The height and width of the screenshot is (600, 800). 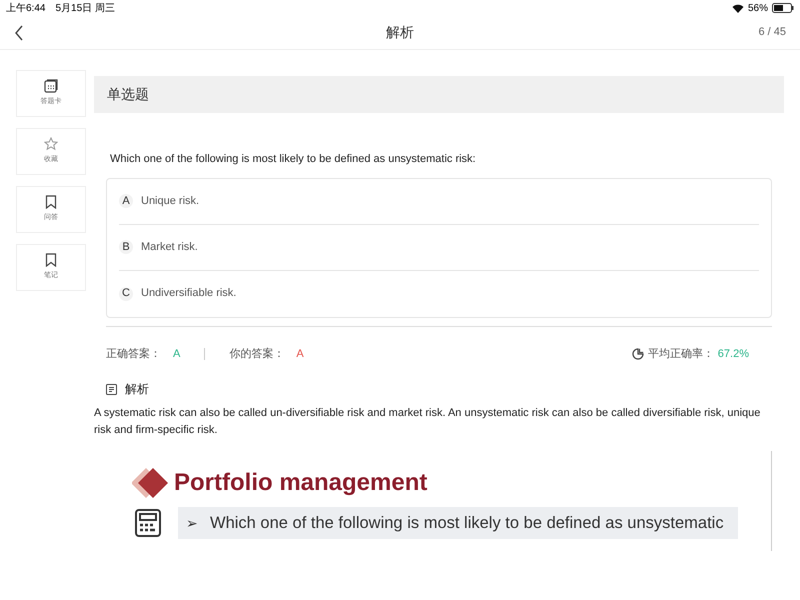 What do you see at coordinates (111, 389) in the screenshot?
I see `document-icon` at bounding box center [111, 389].